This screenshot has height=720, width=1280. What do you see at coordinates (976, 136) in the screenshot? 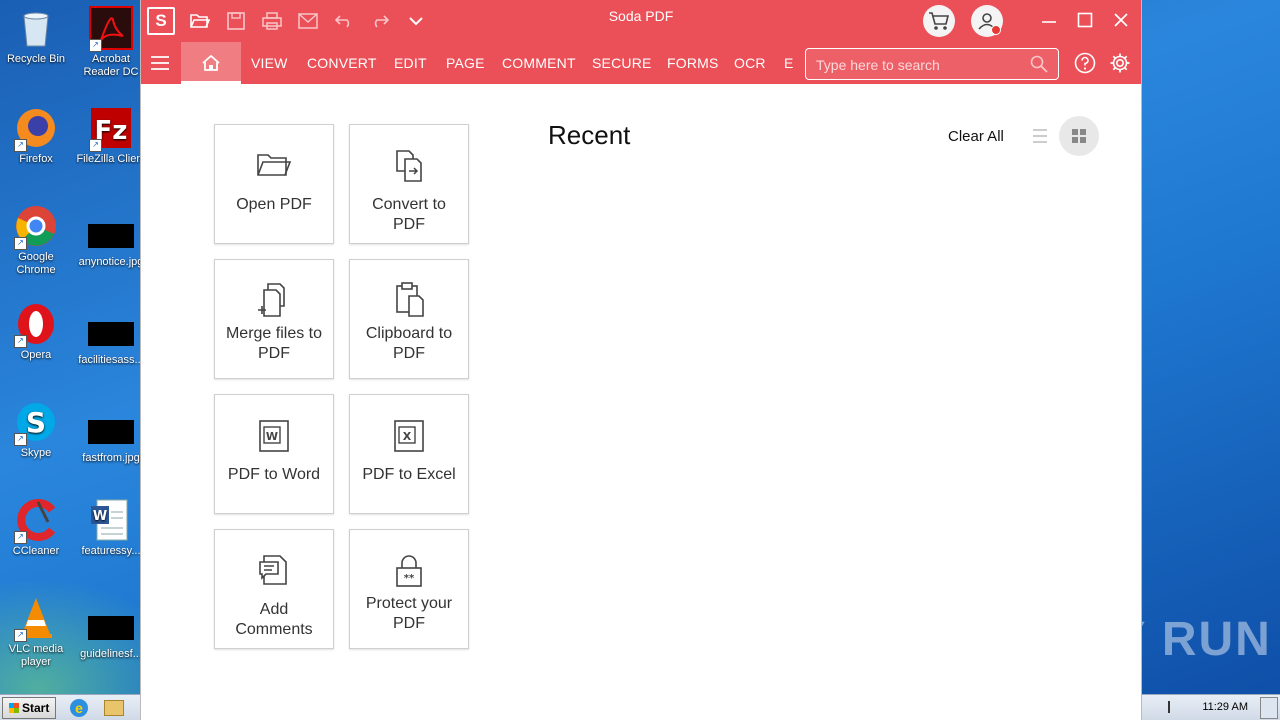
I see `clear-all-button: Clear All` at bounding box center [976, 136].